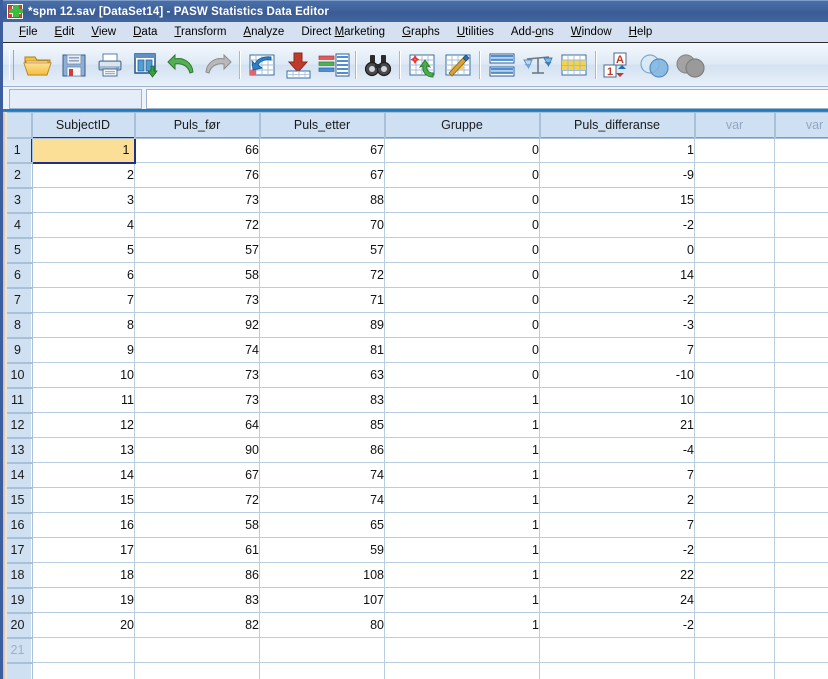  Describe the element at coordinates (197, 525) in the screenshot. I see `data-cell: 58` at that location.